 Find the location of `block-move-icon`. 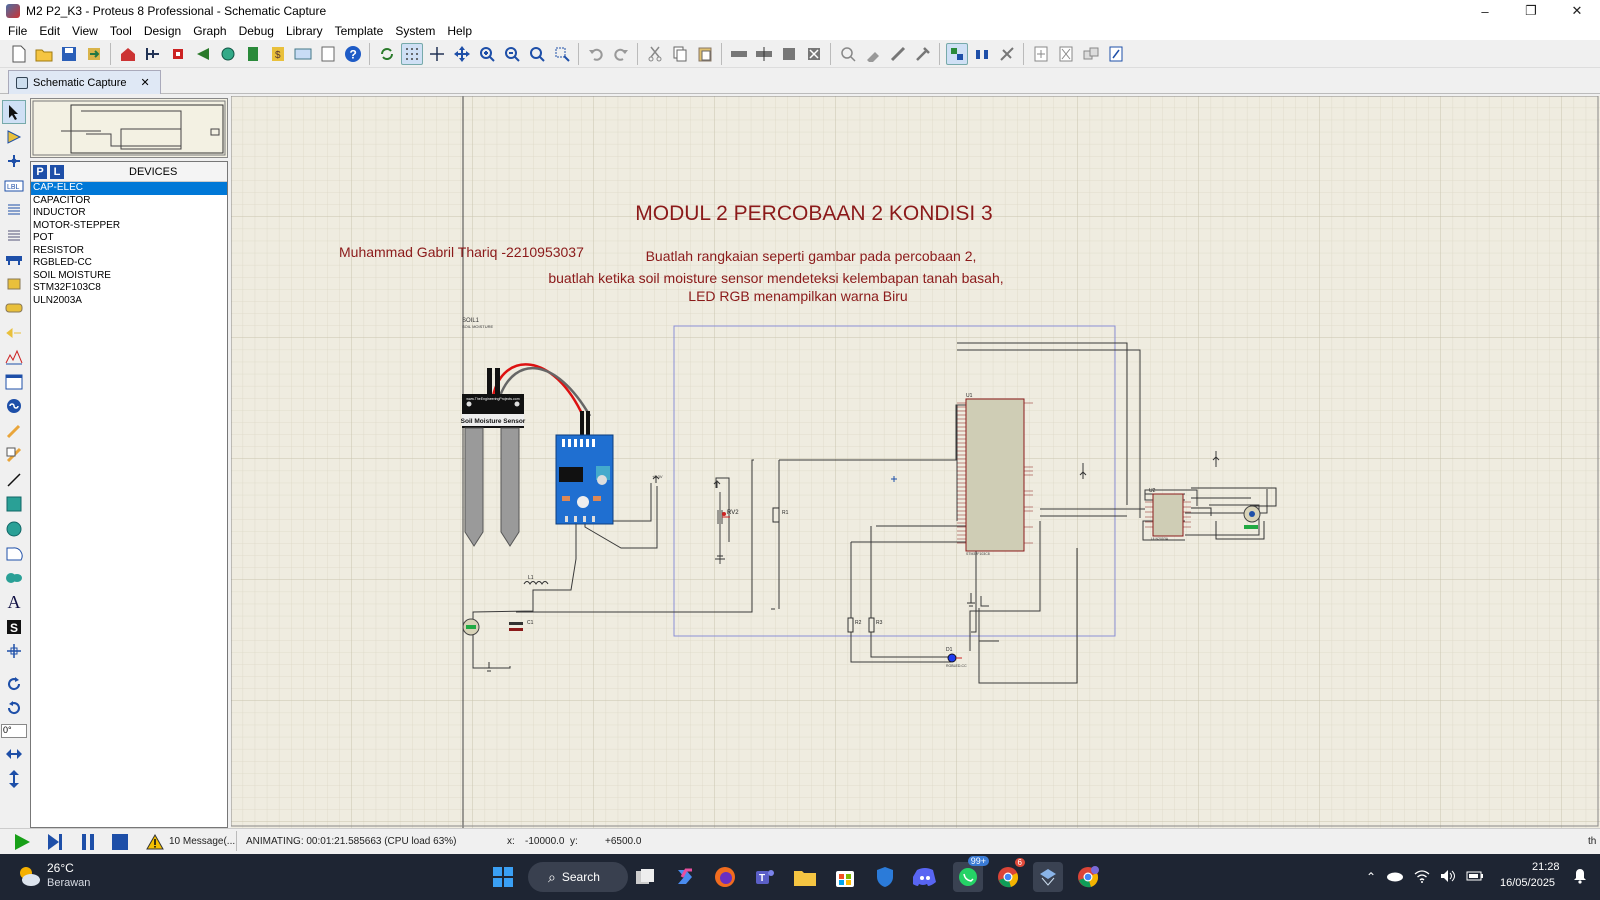

block-move-icon is located at coordinates (764, 54).